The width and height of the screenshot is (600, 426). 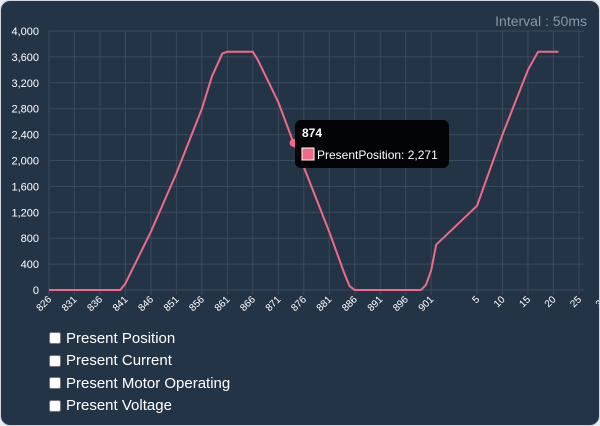 What do you see at coordinates (119, 406) in the screenshot?
I see `present-voltage-label: Present Voltage` at bounding box center [119, 406].